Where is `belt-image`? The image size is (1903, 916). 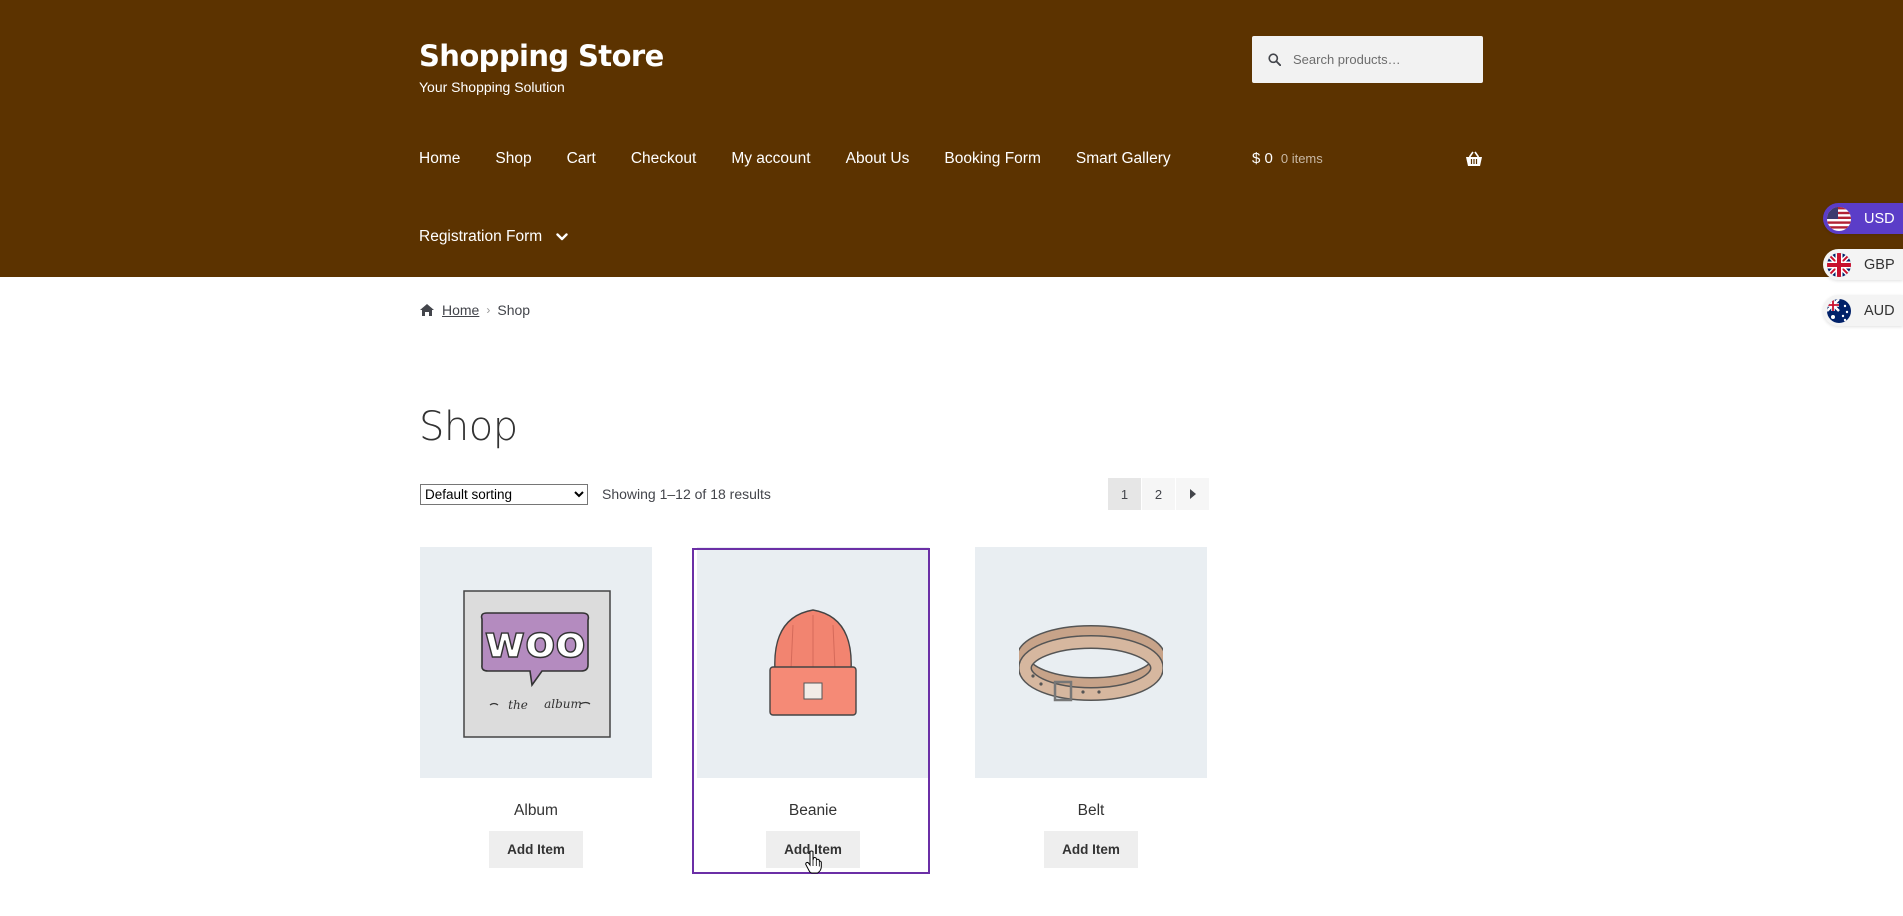 belt-image is located at coordinates (1091, 662).